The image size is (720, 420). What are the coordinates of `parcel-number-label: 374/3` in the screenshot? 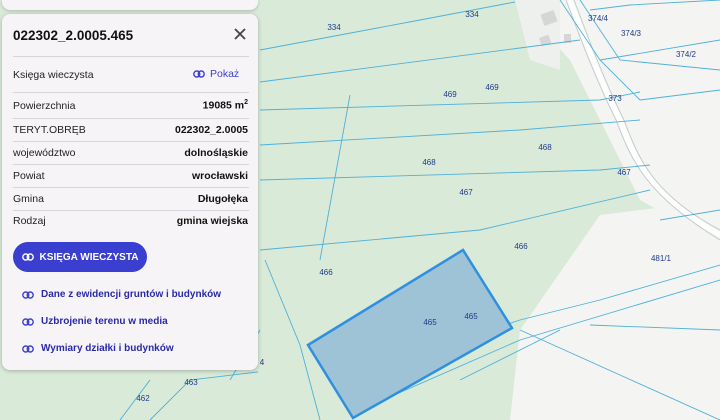 It's located at (631, 33).